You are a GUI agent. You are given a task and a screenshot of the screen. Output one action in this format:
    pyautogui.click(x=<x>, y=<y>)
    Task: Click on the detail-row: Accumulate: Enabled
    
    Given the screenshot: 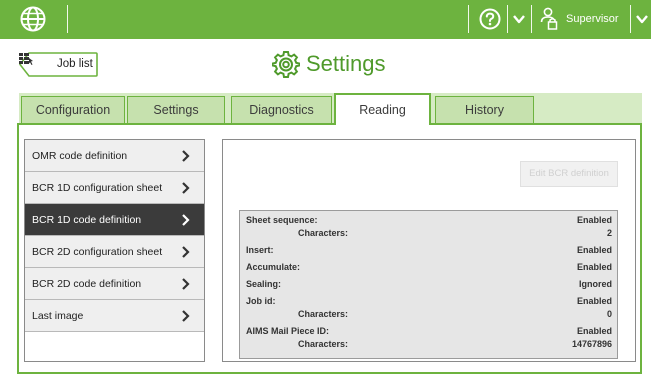 What is the action you would take?
    pyautogui.click(x=429, y=268)
    